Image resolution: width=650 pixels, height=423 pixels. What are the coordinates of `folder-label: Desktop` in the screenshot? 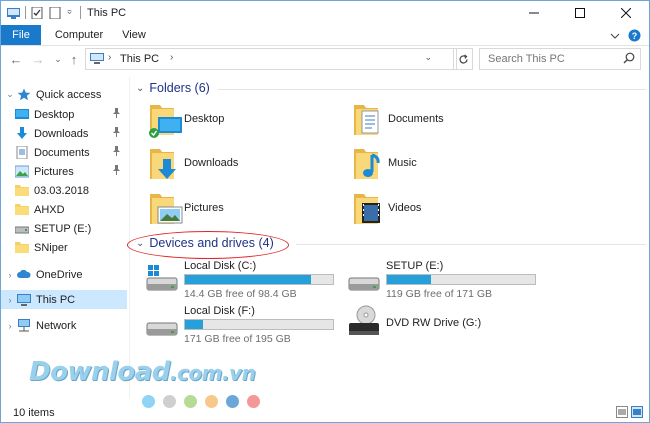 It's located at (204, 119).